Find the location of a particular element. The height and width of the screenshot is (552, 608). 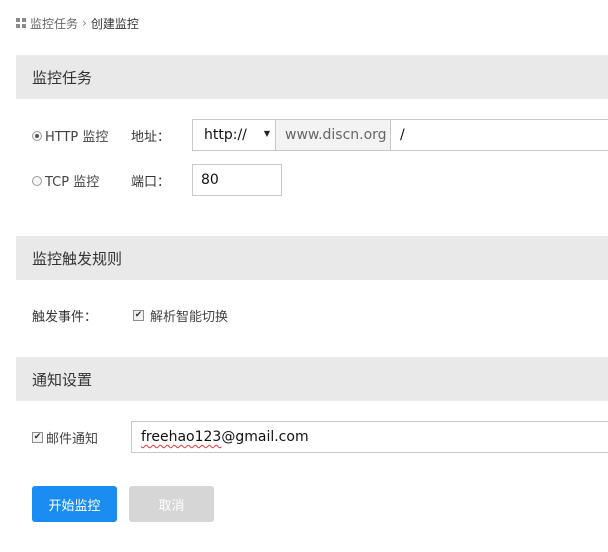

smart-switch-checkbox: ✔ 解析智能切换 is located at coordinates (180, 315).